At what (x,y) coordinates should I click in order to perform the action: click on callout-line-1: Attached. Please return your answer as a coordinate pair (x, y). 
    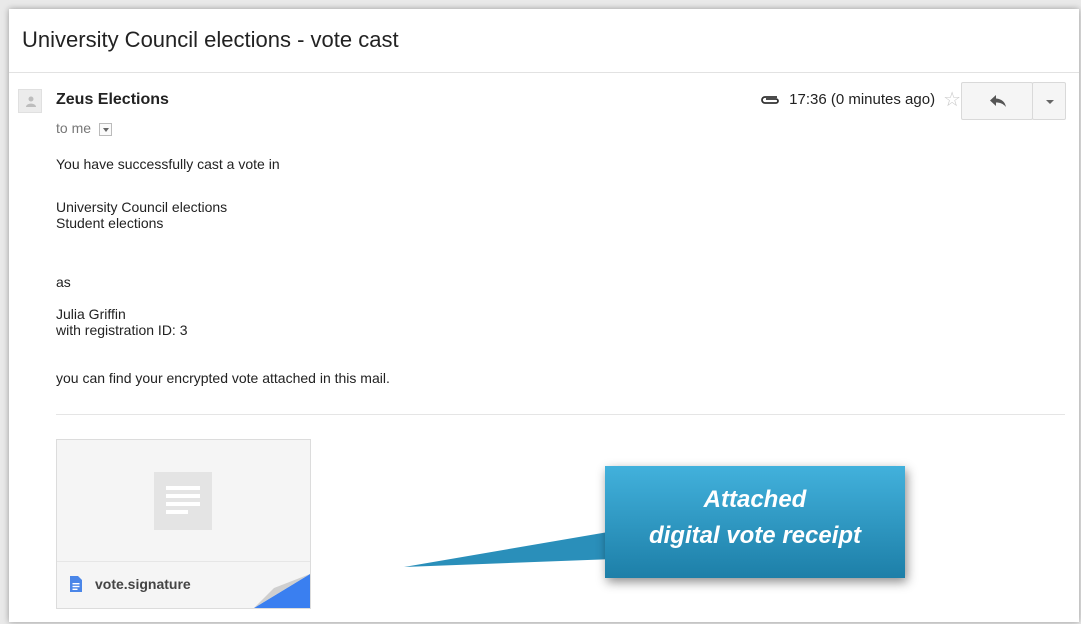
    Looking at the image, I should click on (755, 499).